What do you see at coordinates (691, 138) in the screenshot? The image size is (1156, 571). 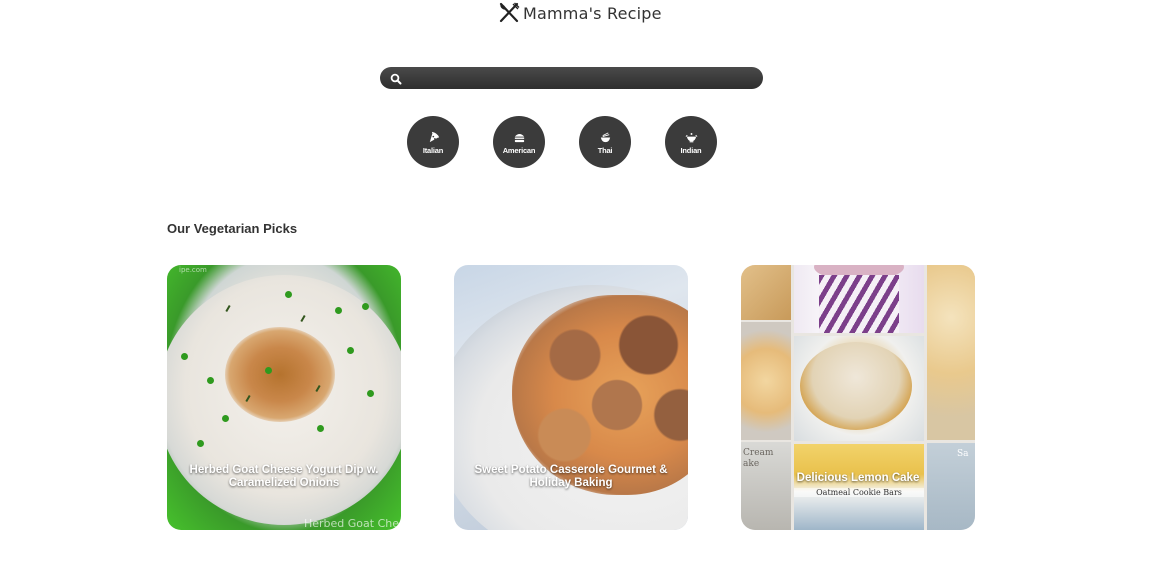 I see `curry-bowl-icon` at bounding box center [691, 138].